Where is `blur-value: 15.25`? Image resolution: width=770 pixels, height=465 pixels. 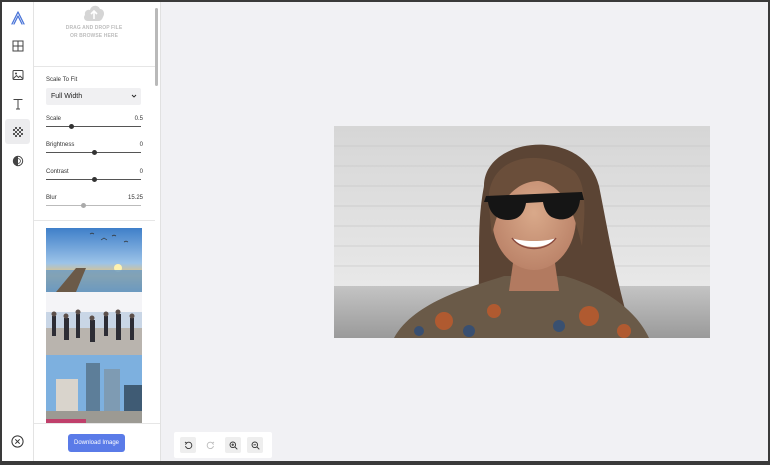 blur-value: 15.25 is located at coordinates (135, 198).